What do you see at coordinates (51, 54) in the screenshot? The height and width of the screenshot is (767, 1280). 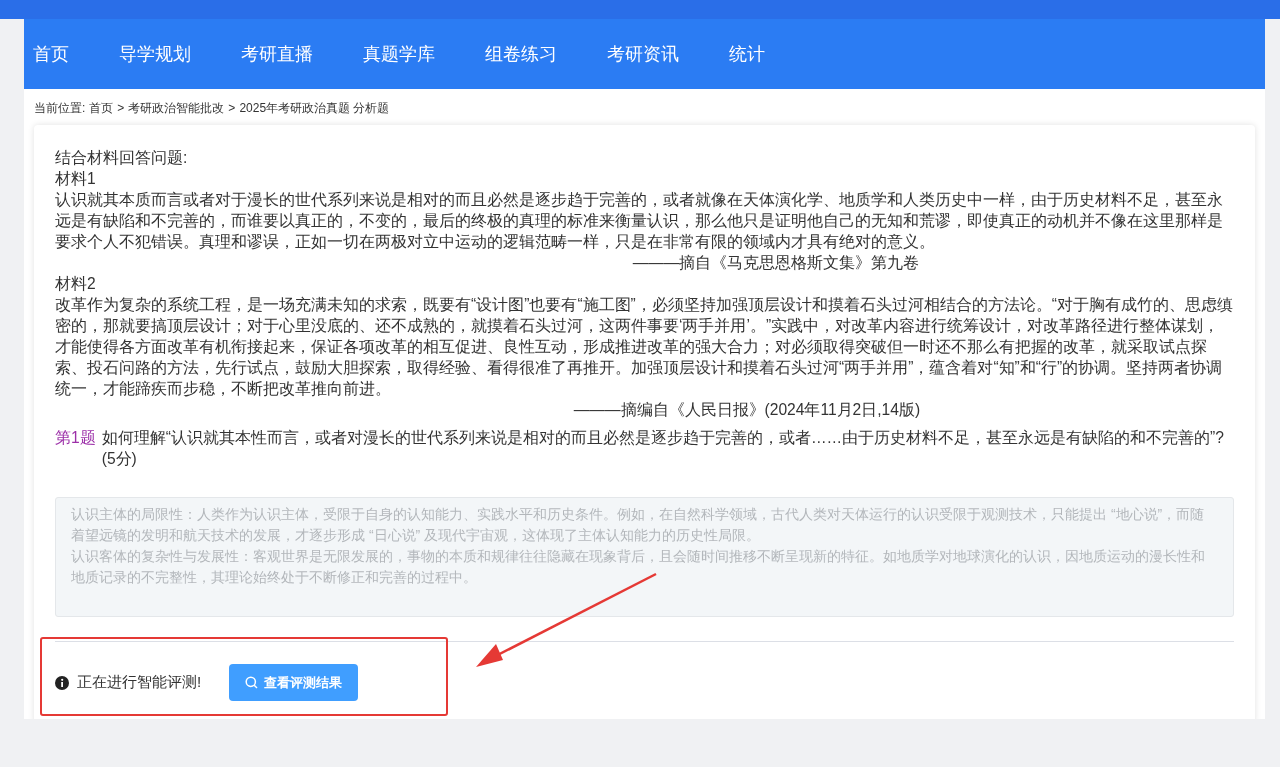 I see `nav-tab: 首页` at bounding box center [51, 54].